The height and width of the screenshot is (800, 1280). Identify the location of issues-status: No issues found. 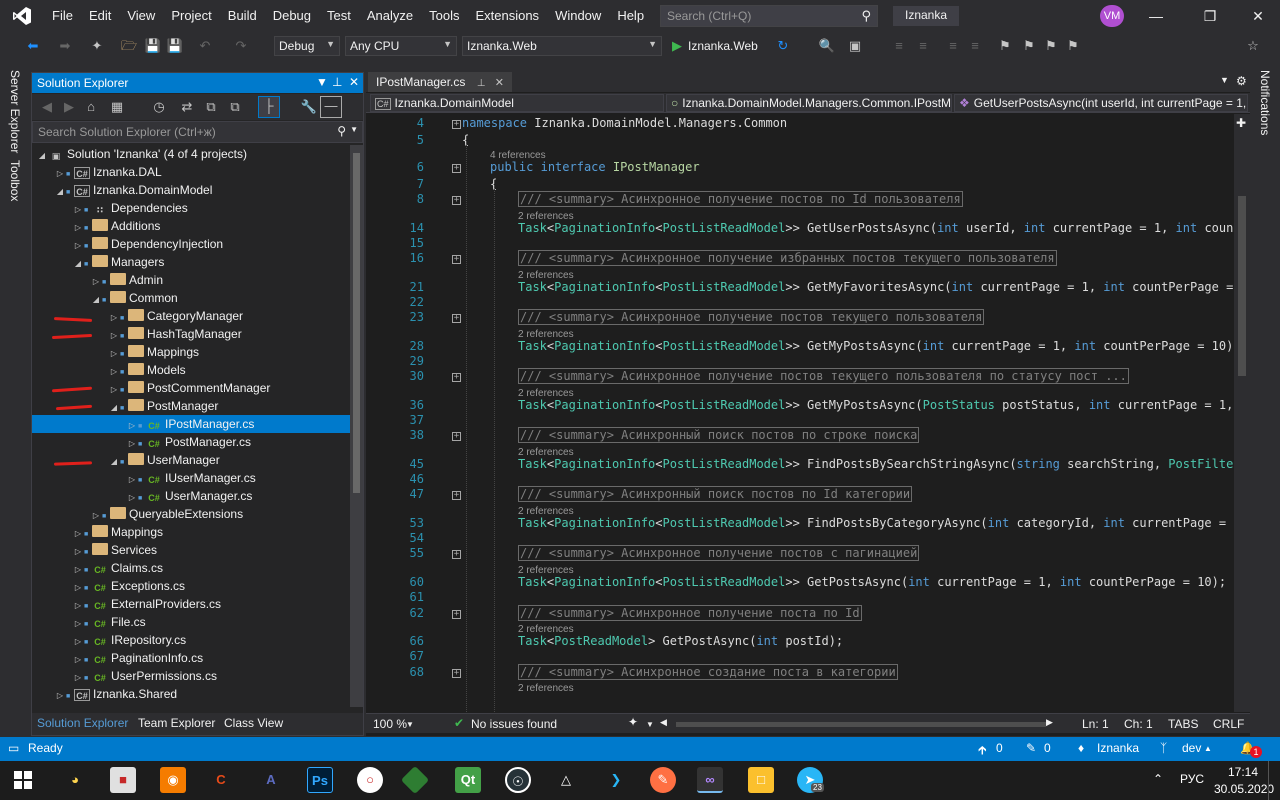
(514, 724).